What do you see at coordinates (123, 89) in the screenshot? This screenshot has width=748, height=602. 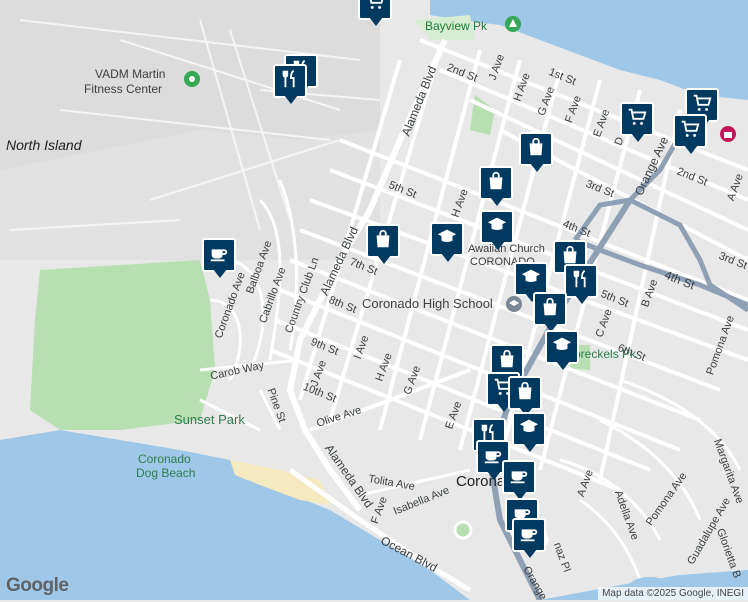 I see `vadm-martin-label-2: Fitness Center` at bounding box center [123, 89].